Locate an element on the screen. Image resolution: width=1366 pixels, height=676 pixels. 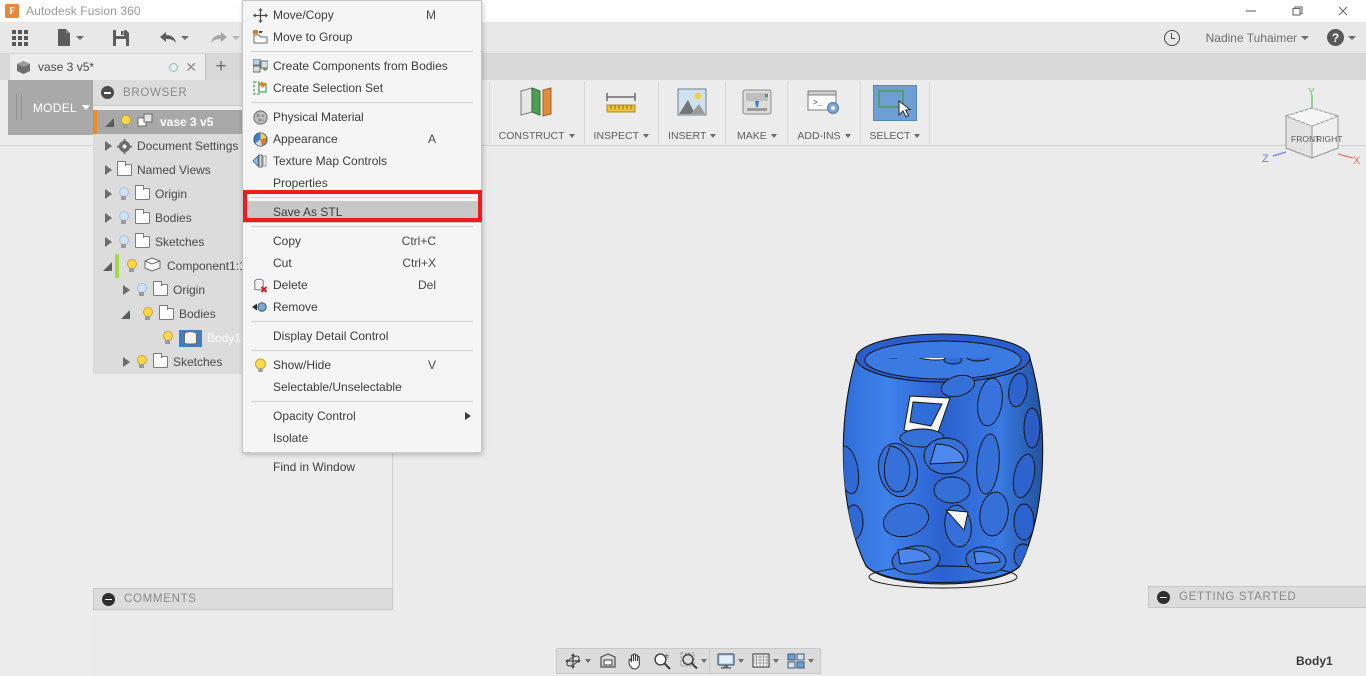
menu-item-display-detail-control: Display Detail Control is located at coordinates (362, 336).